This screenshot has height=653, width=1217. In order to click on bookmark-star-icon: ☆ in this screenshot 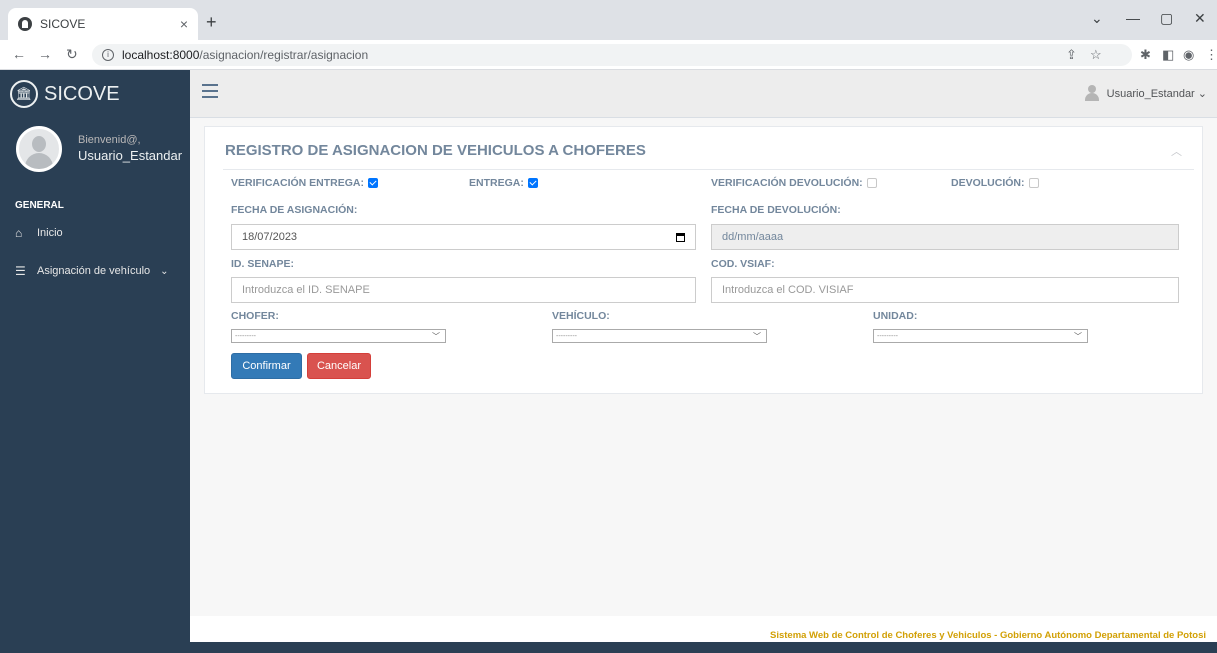, I will do `click(1096, 55)`.